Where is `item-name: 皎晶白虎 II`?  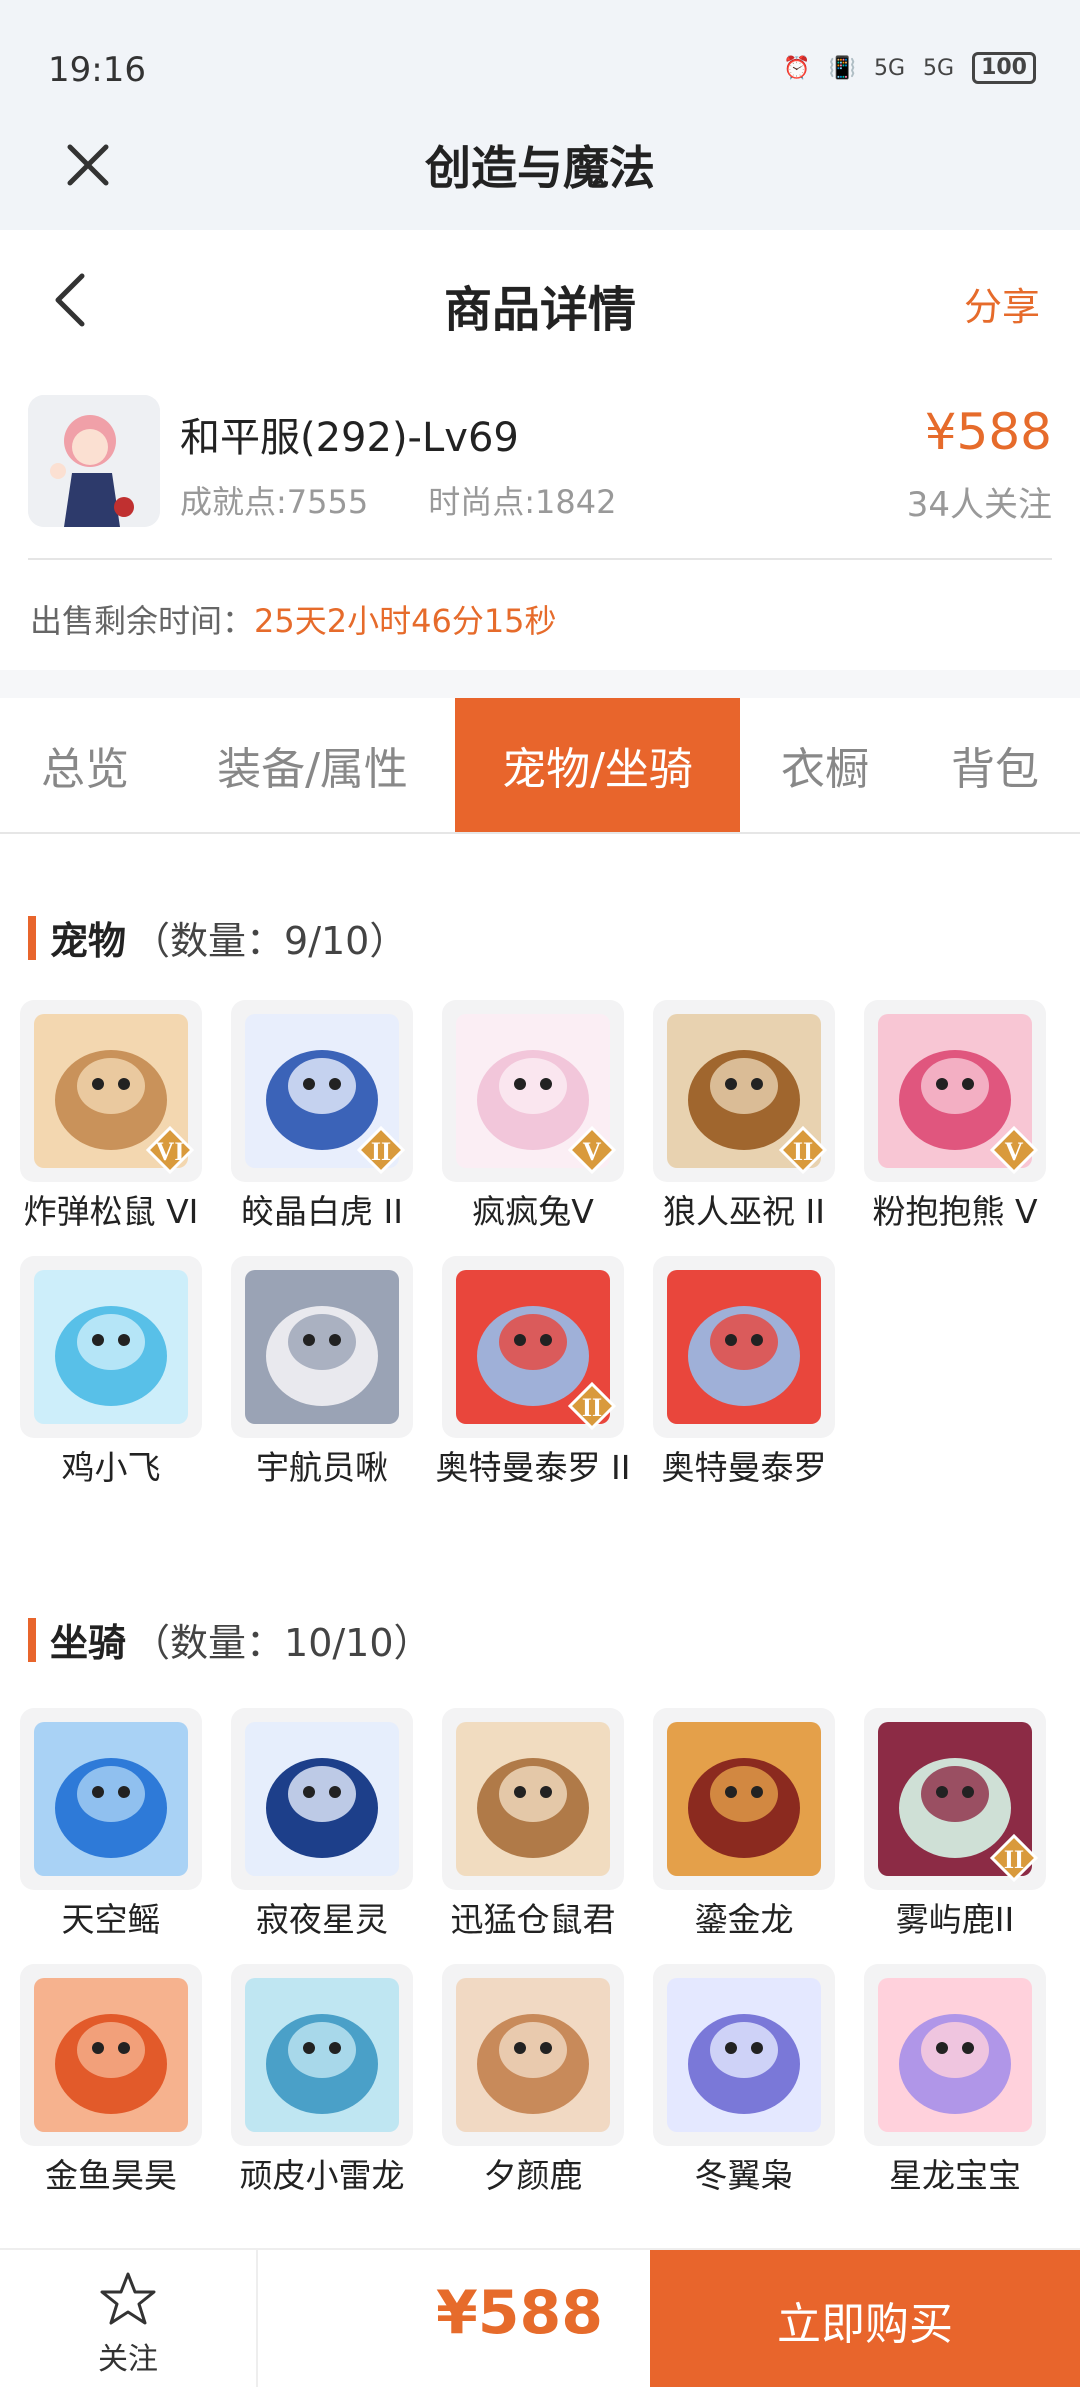
item-name: 皎晶白虎 II is located at coordinates (322, 1211).